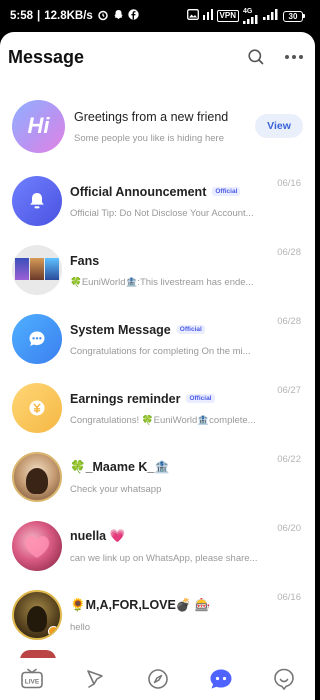  What do you see at coordinates (289, 459) in the screenshot?
I see `row-date: 06/22` at bounding box center [289, 459].